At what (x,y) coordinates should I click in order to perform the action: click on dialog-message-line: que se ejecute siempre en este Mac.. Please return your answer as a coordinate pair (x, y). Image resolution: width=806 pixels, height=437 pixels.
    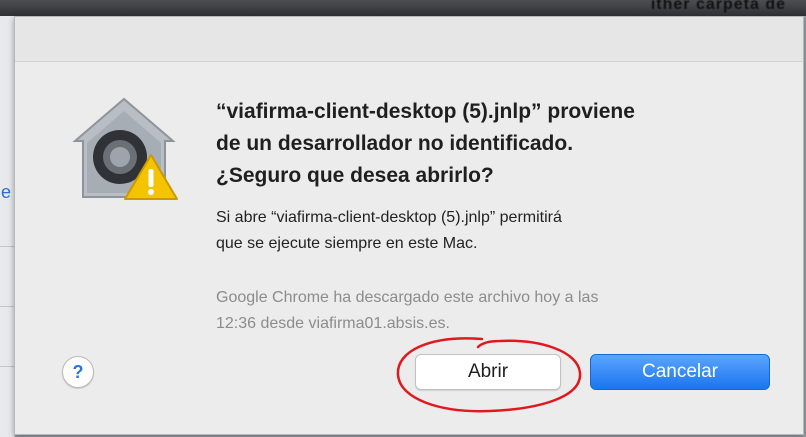
    Looking at the image, I should click on (347, 243).